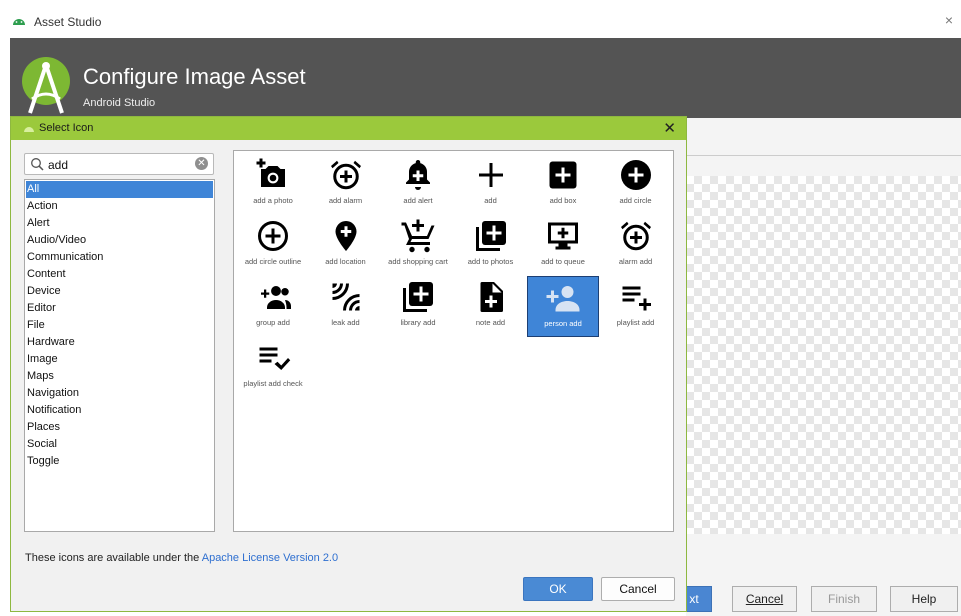  I want to click on icon-tile-add-box: add box, so click(563, 184).